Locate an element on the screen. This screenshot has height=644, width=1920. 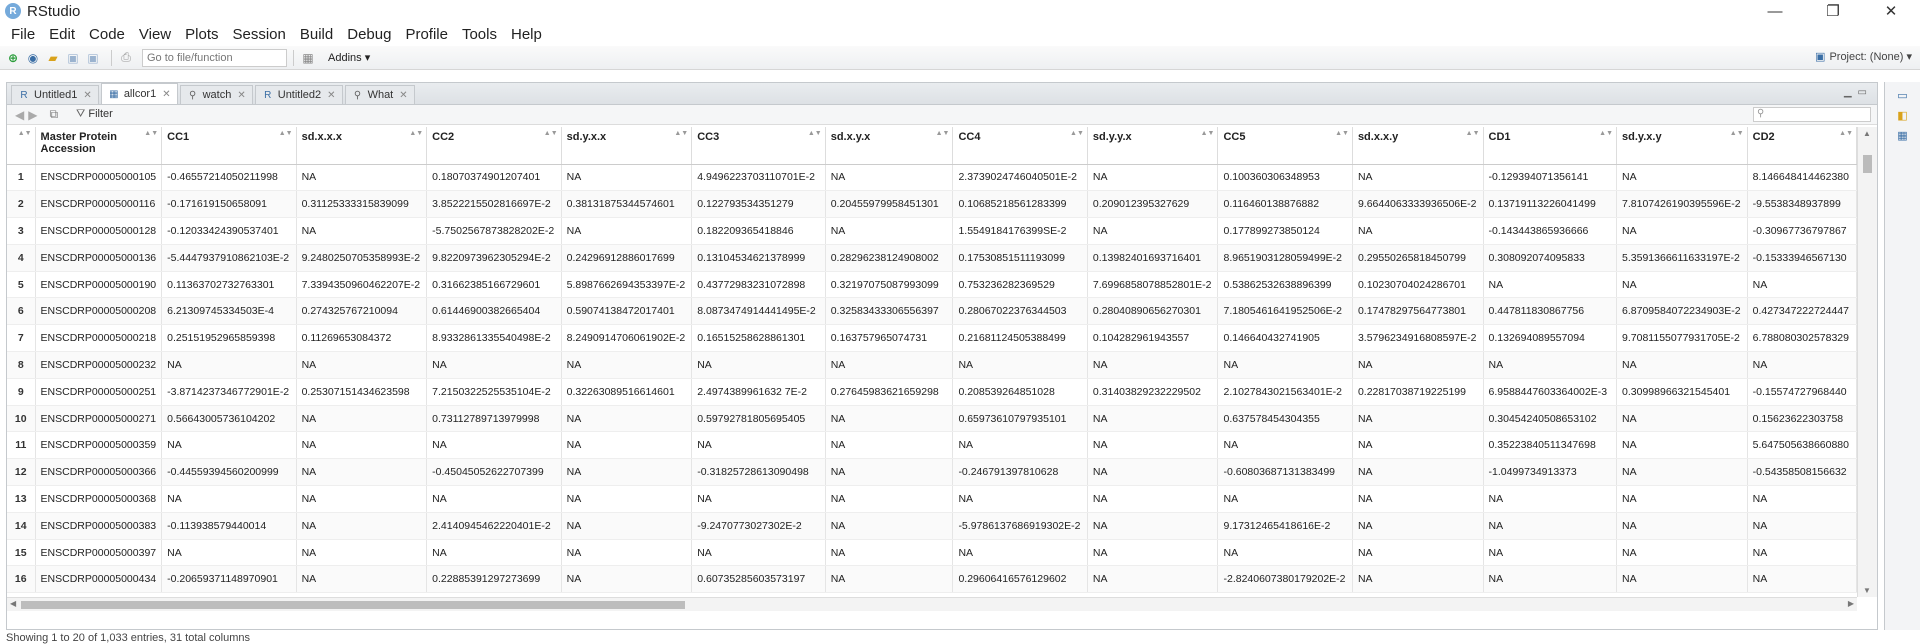
horizontal-scrollbar: ◀ ▶ is located at coordinates (932, 604).